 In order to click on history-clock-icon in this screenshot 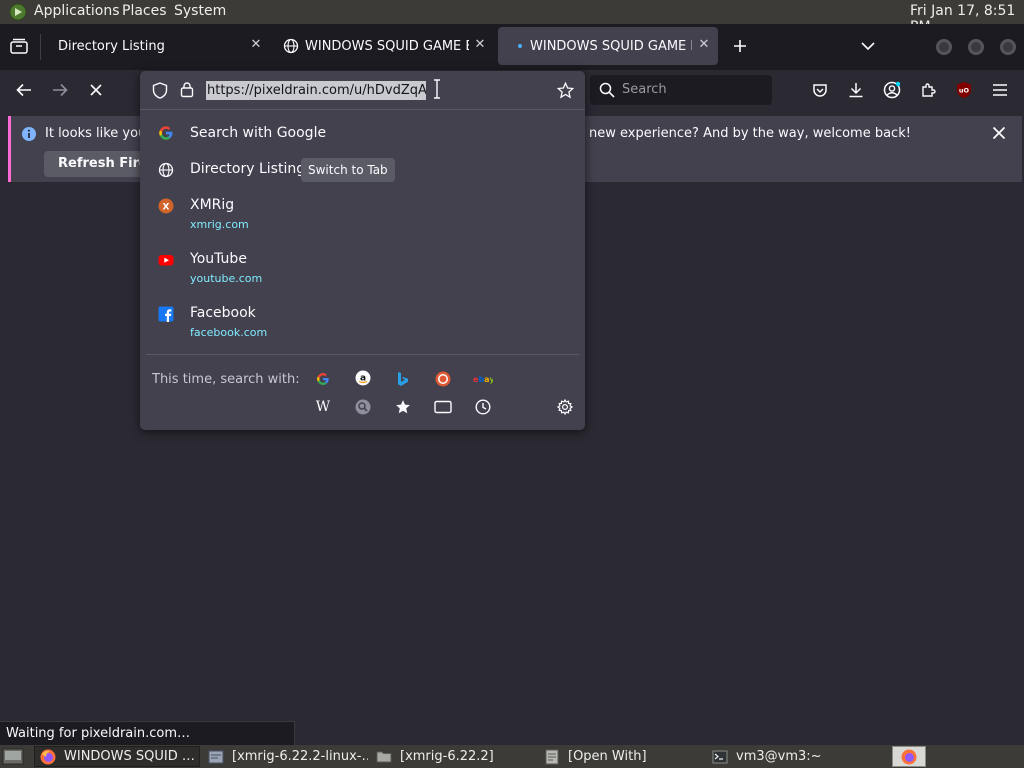, I will do `click(483, 407)`.